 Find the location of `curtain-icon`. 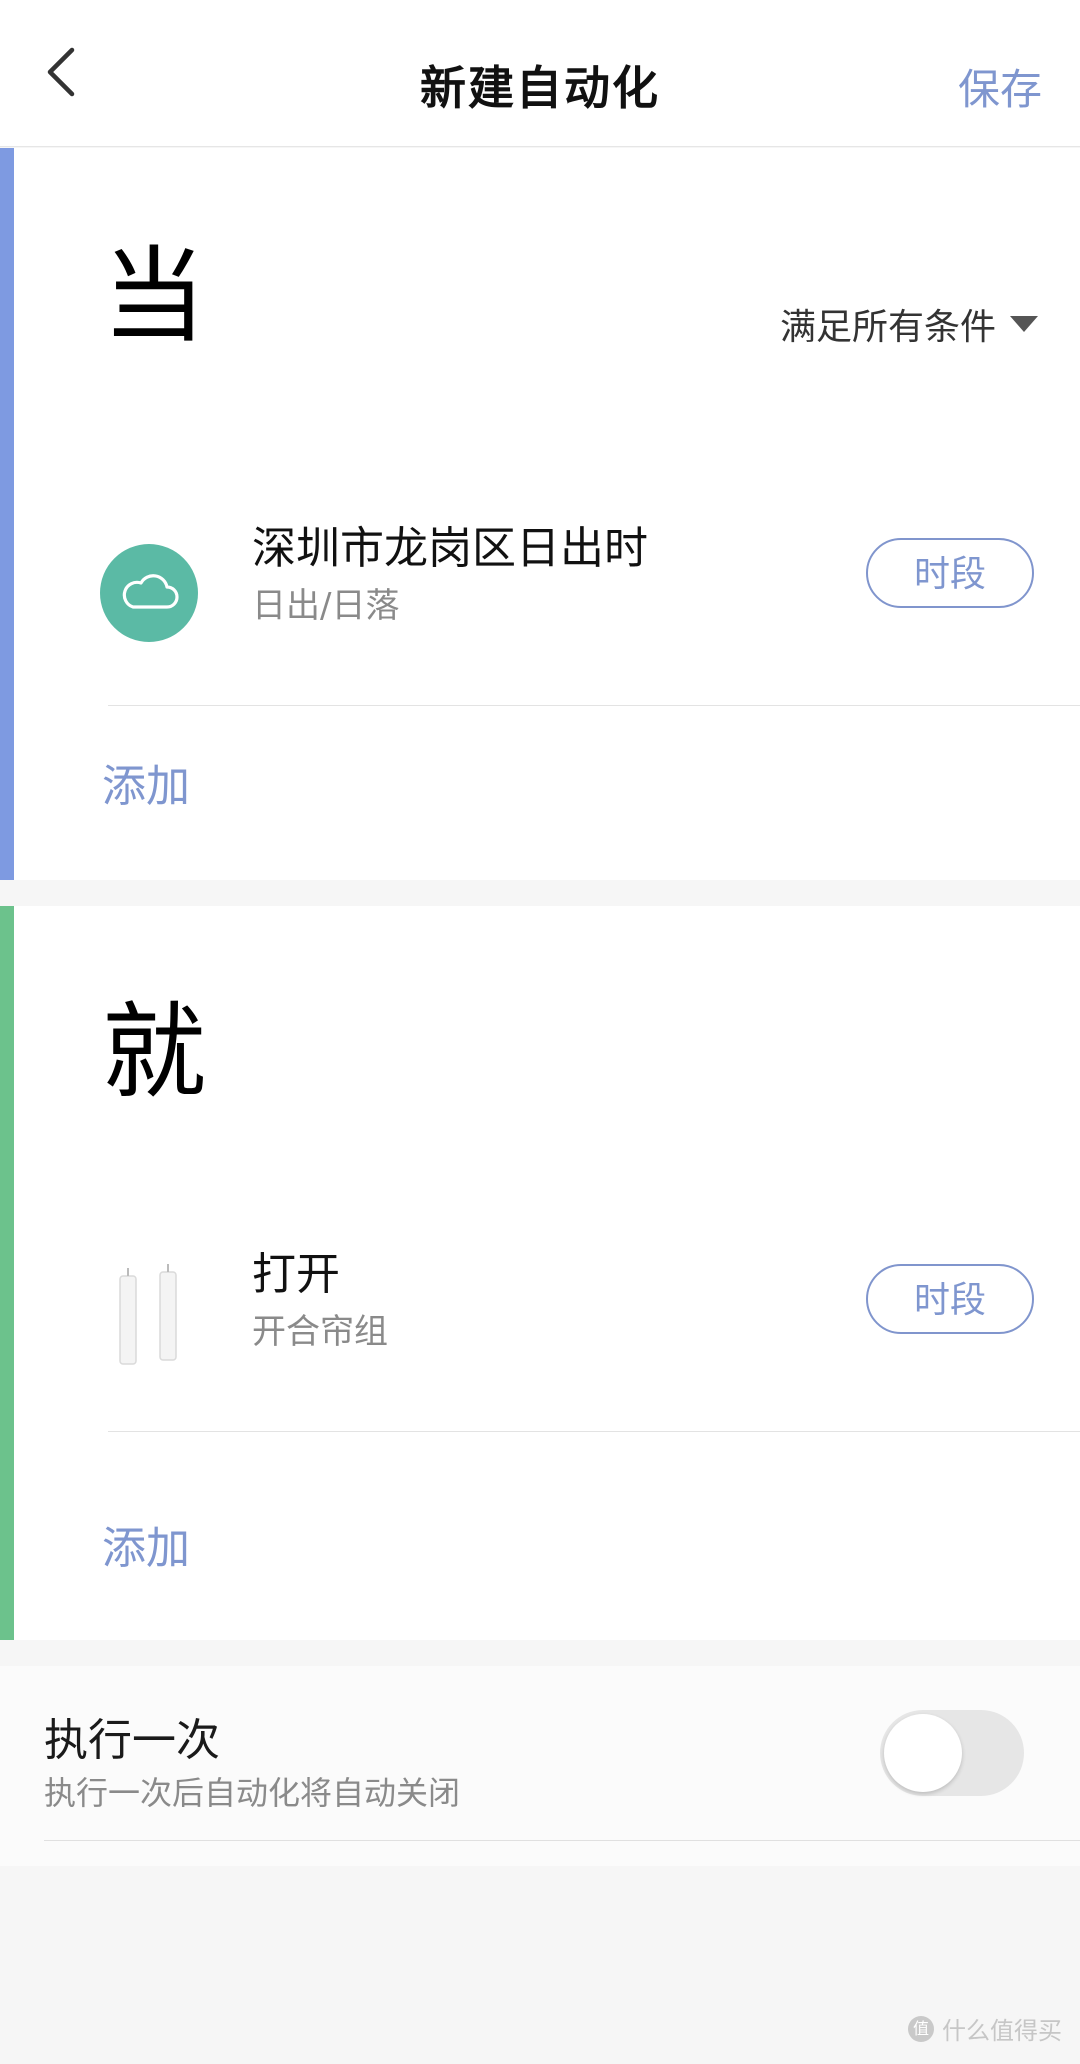

curtain-icon is located at coordinates (148, 1314).